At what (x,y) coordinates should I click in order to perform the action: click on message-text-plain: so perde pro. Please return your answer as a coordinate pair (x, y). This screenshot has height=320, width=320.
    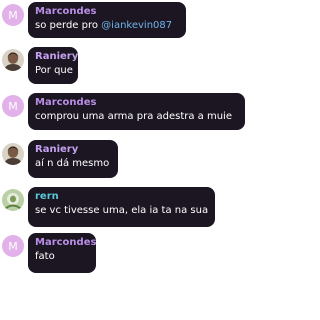
    Looking at the image, I should click on (68, 25).